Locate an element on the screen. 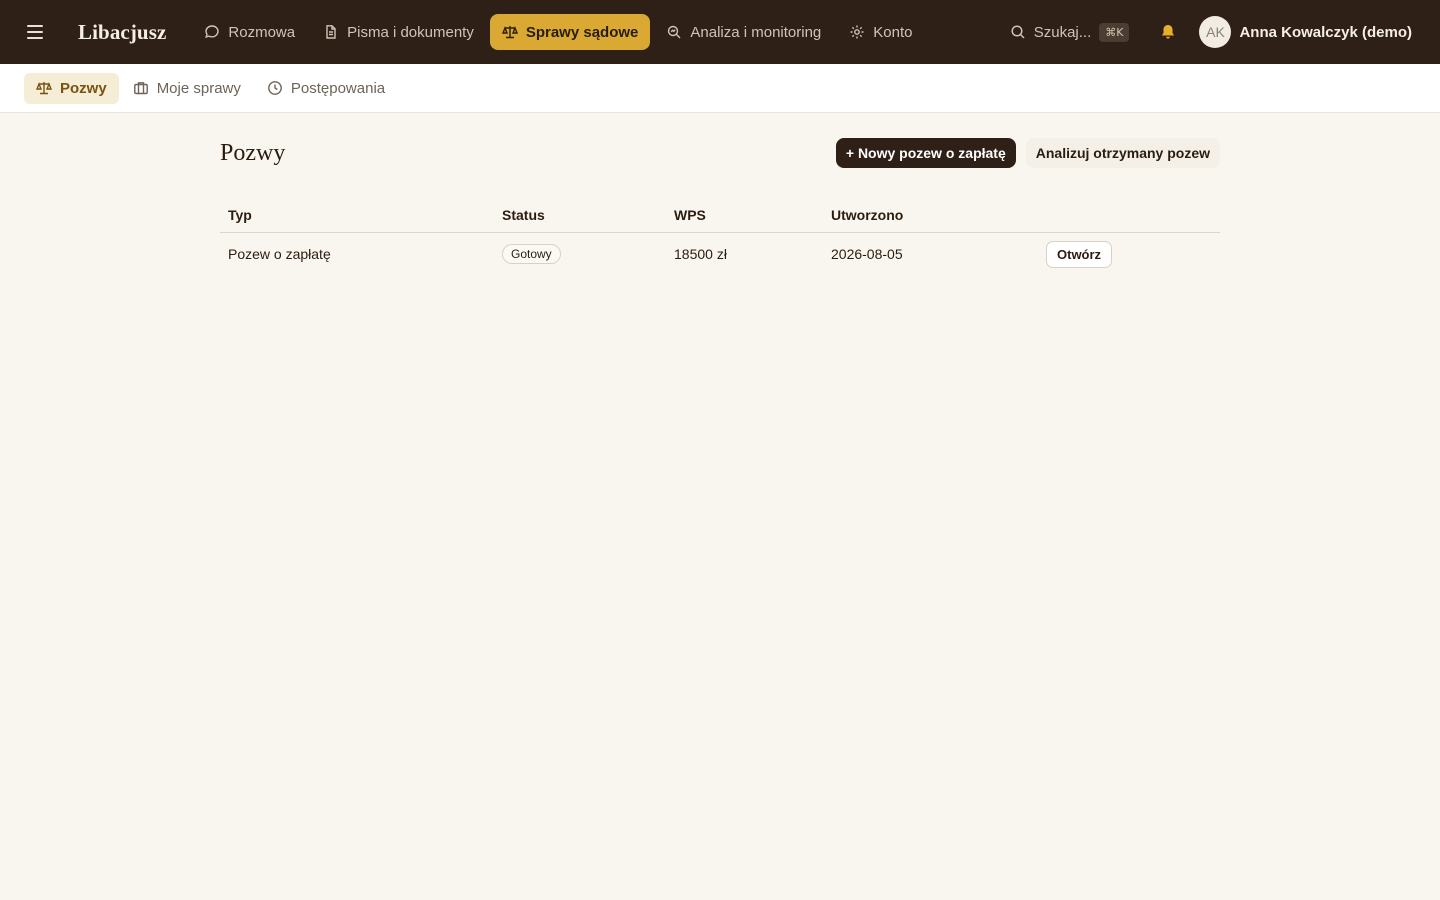 This screenshot has height=900, width=1440. subnav-item-label: Moje sprawy is located at coordinates (198, 88).